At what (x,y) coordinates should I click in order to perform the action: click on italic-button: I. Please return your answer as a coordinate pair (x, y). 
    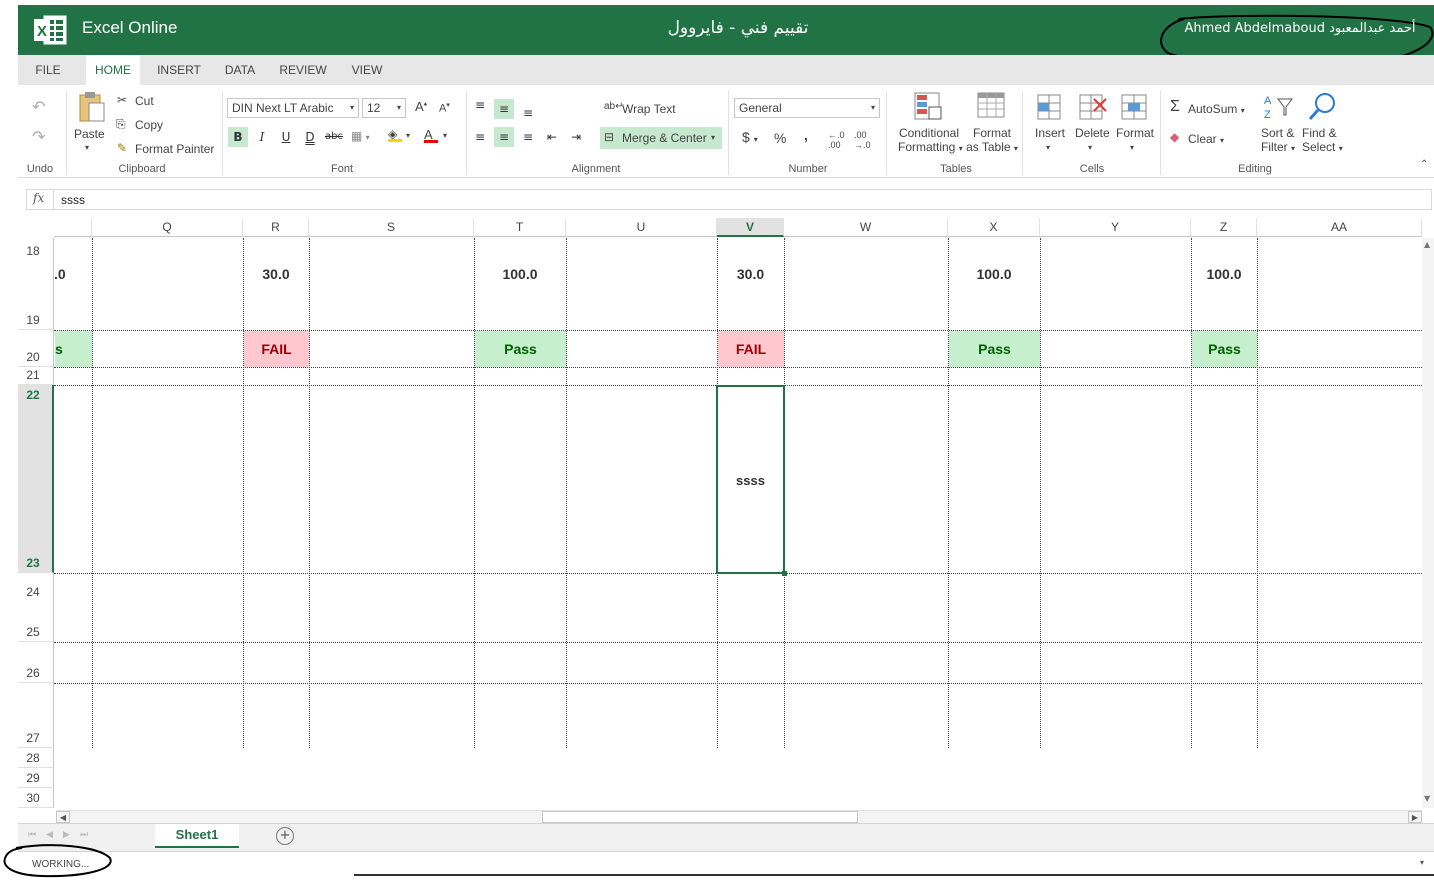
    Looking at the image, I should click on (262, 137).